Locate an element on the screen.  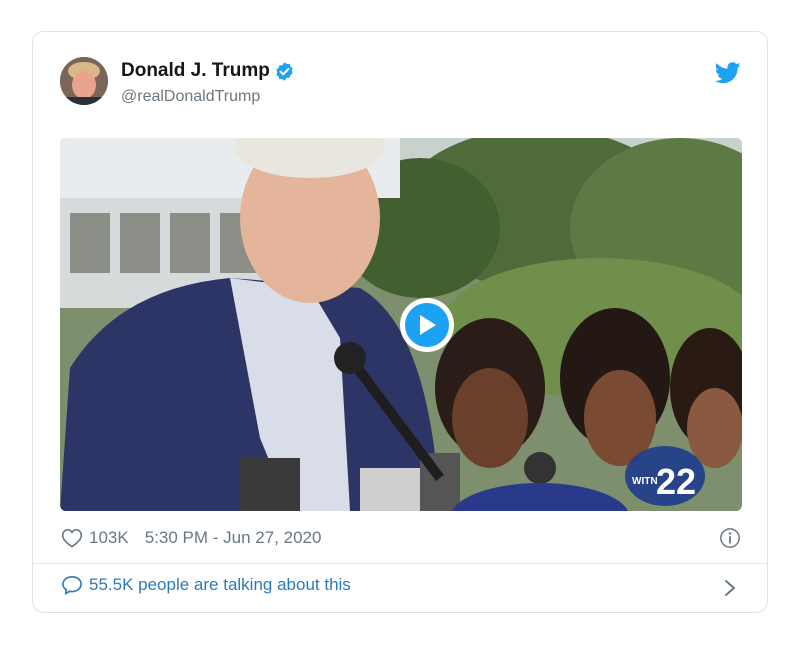
conversation-link: 55.5K people are talking about this is located at coordinates (206, 585).